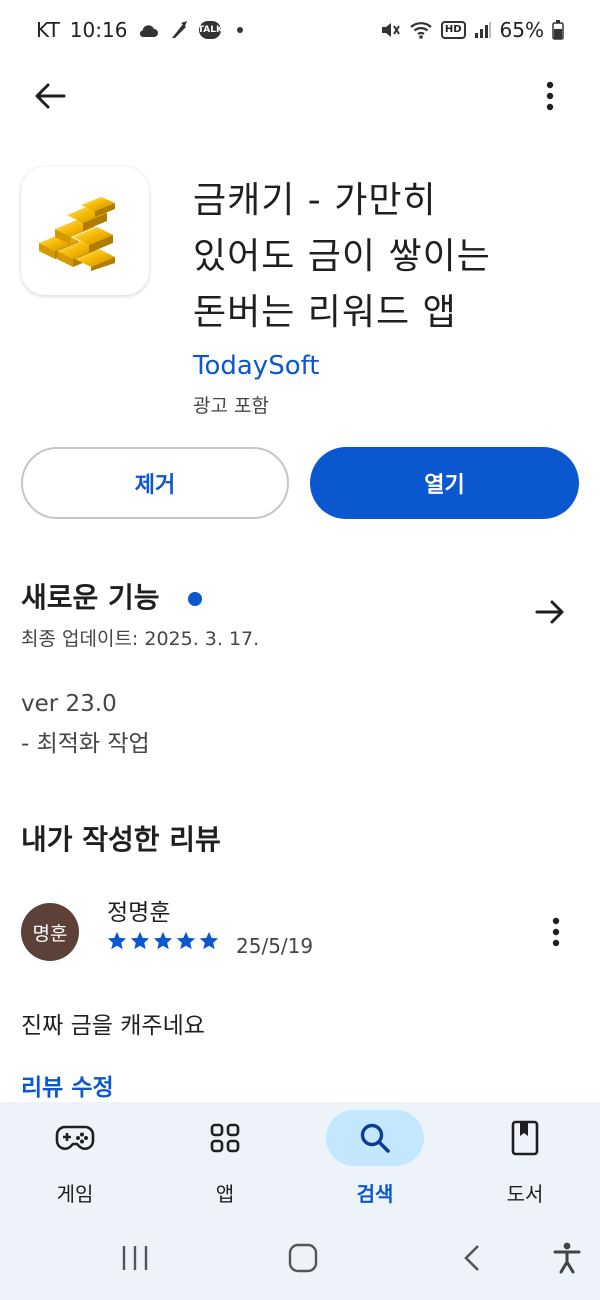 The image size is (600, 1300). I want to click on review-text: 진짜 금을 캐주네요, so click(113, 1026).